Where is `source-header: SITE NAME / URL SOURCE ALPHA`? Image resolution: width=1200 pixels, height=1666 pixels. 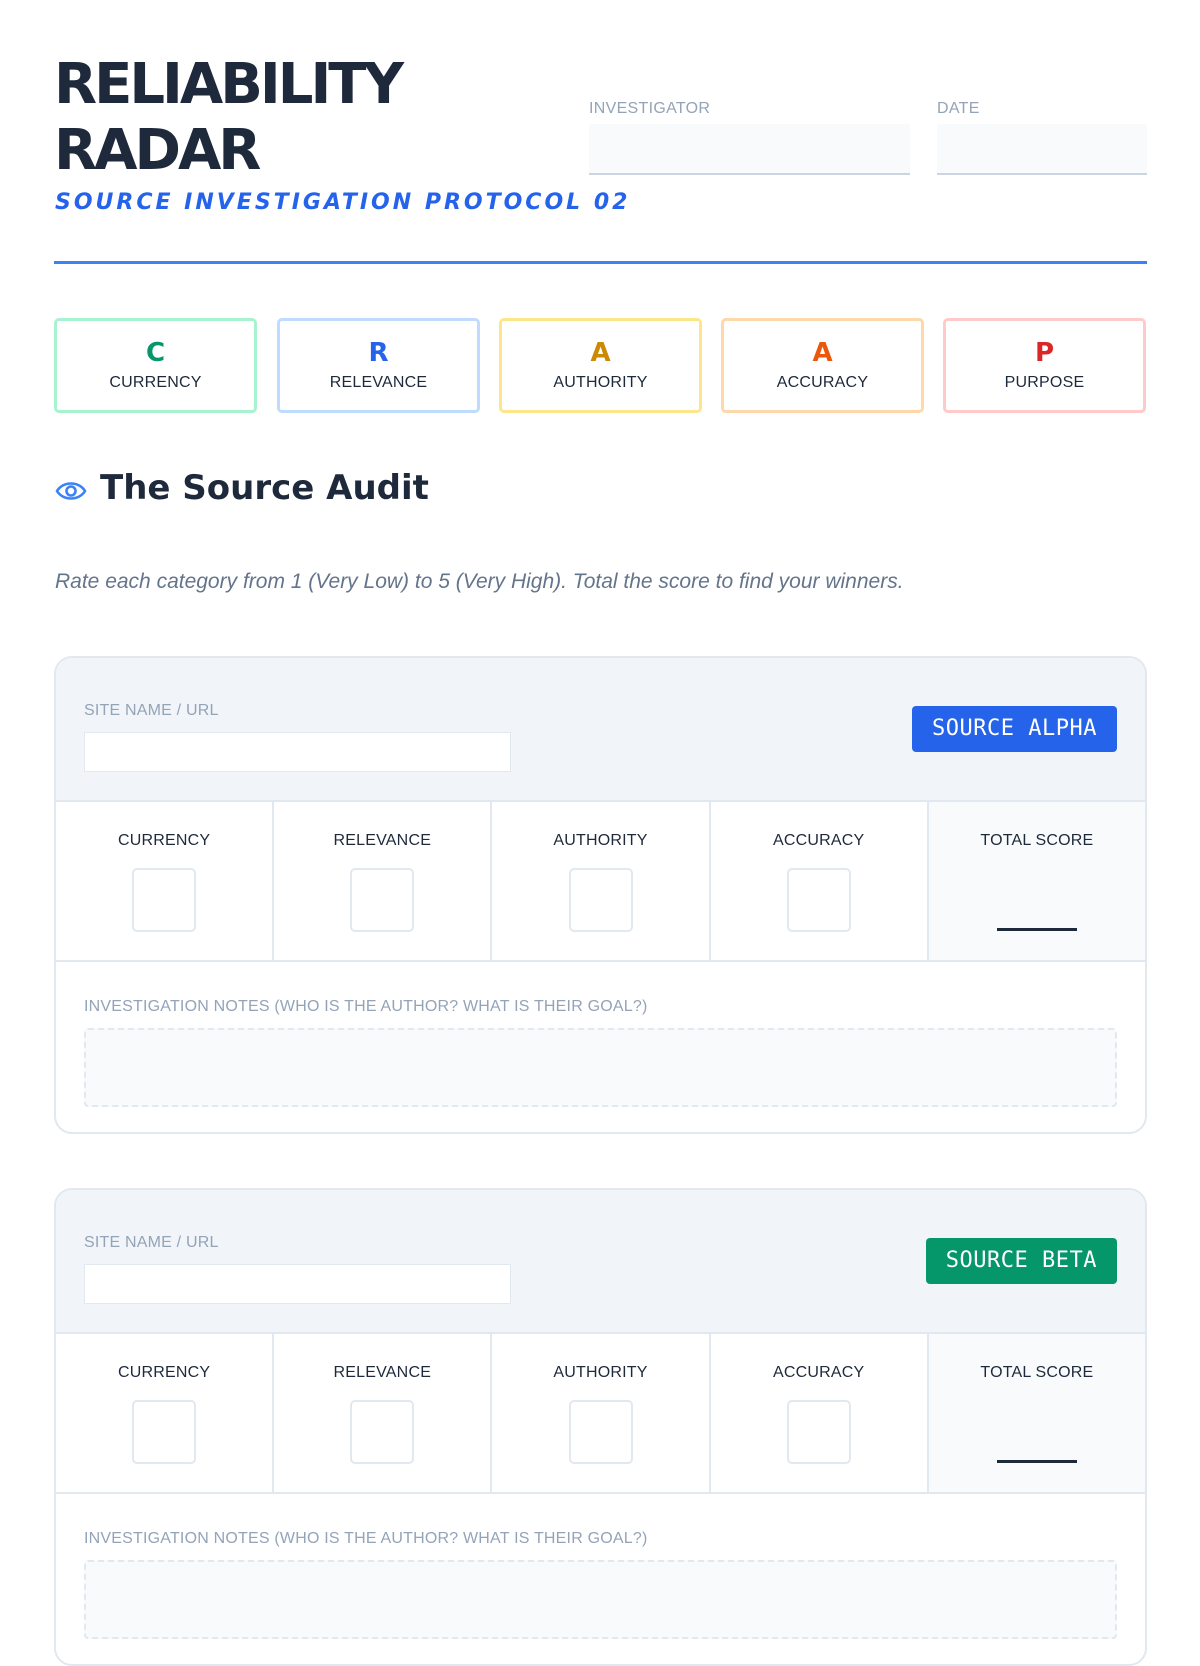 source-header: SITE NAME / URL SOURCE ALPHA is located at coordinates (600, 730).